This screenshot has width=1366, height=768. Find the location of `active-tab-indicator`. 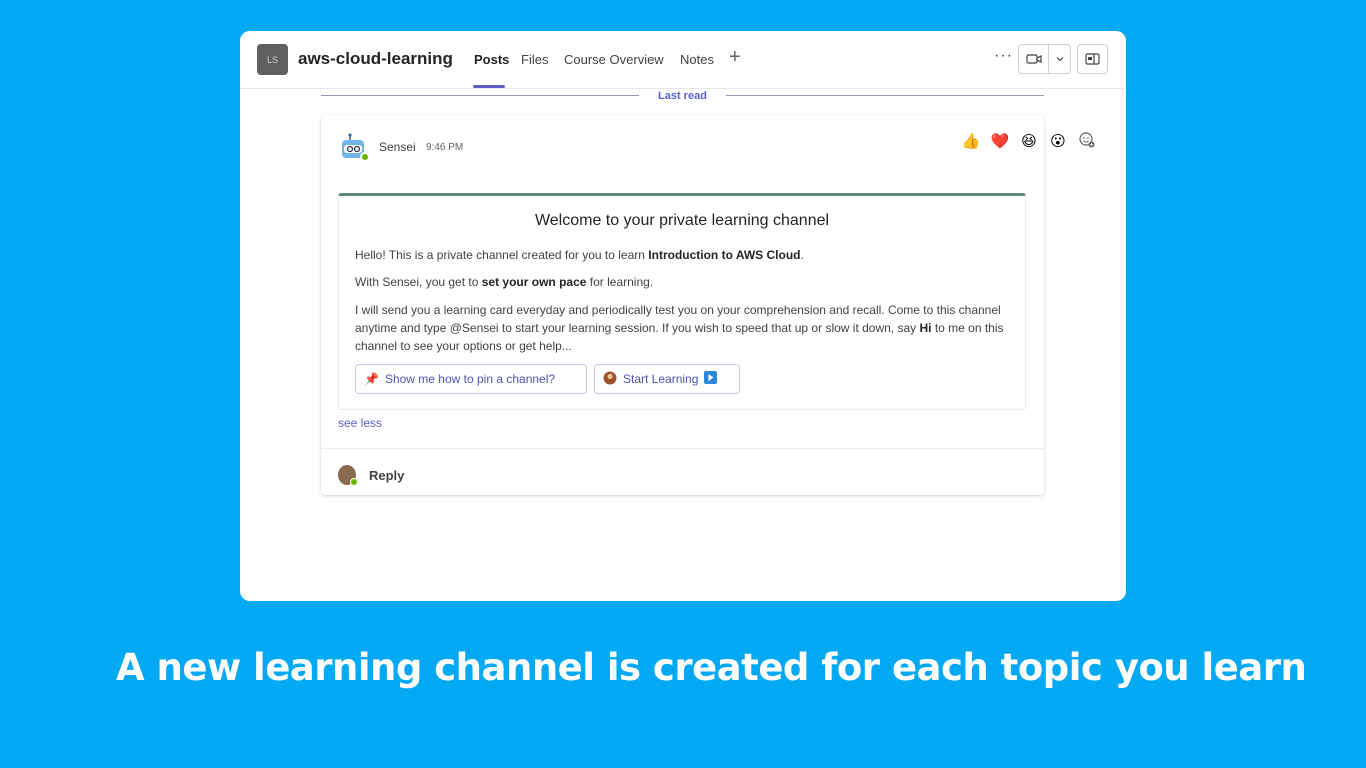

active-tab-indicator is located at coordinates (489, 86).